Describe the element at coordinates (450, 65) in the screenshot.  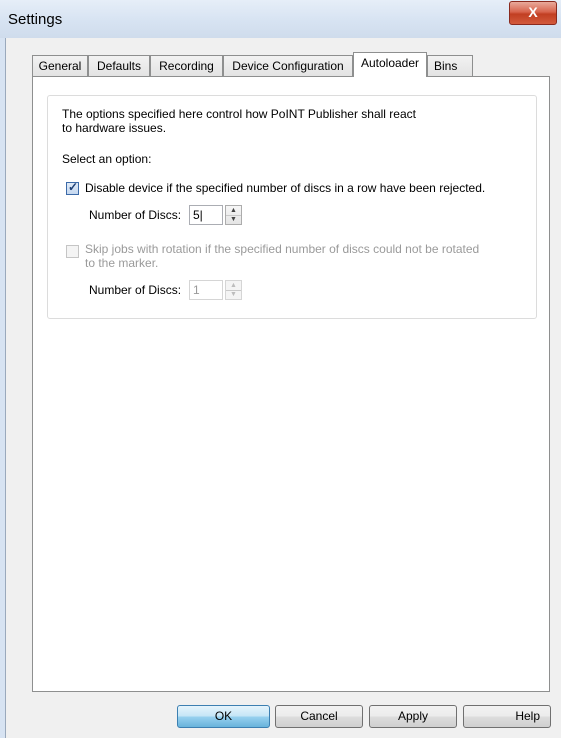
I see `tab-bins: Bins` at that location.